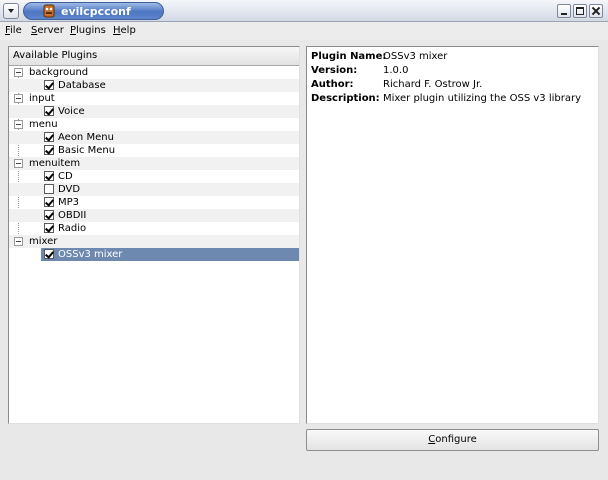 The image size is (608, 480). What do you see at coordinates (72, 228) in the screenshot?
I see `plugin-label: Radio` at bounding box center [72, 228].